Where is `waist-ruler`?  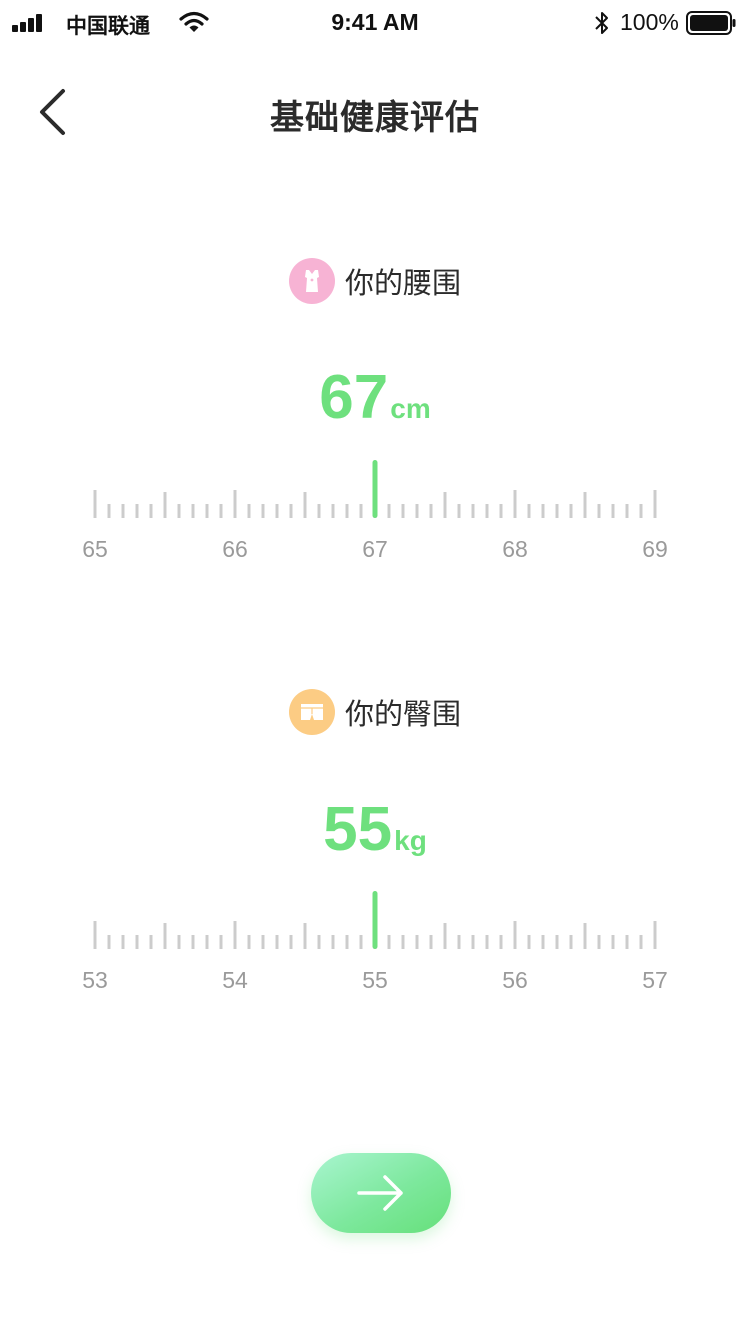
waist-ruler is located at coordinates (375, 488).